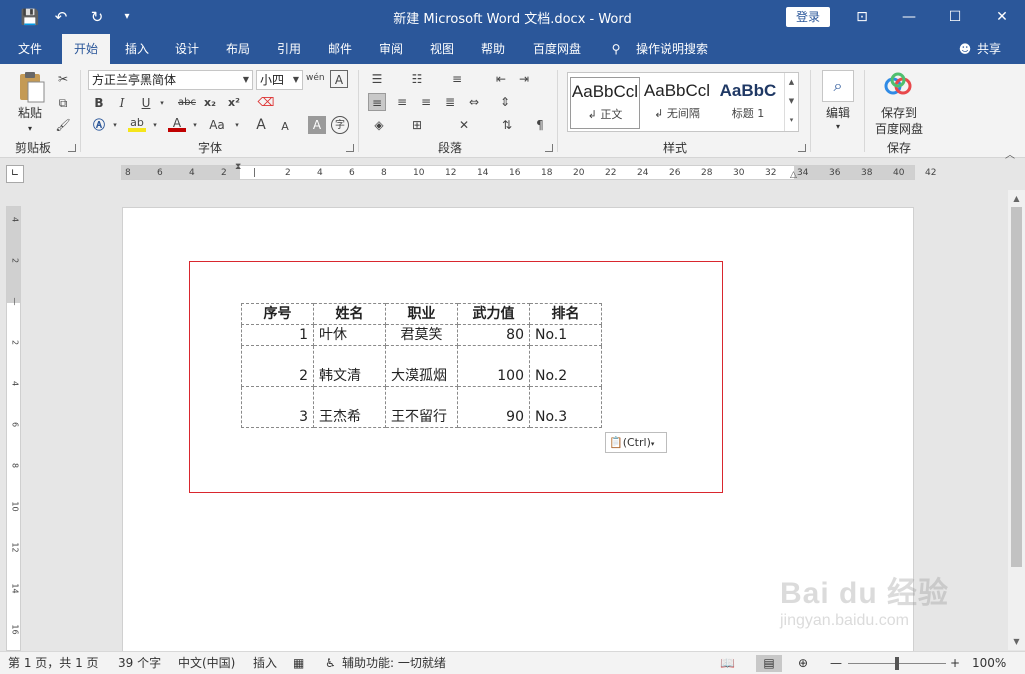 The width and height of the screenshot is (1025, 674). Describe the element at coordinates (836, 663) in the screenshot. I see `zoom-out-icon: —` at that location.